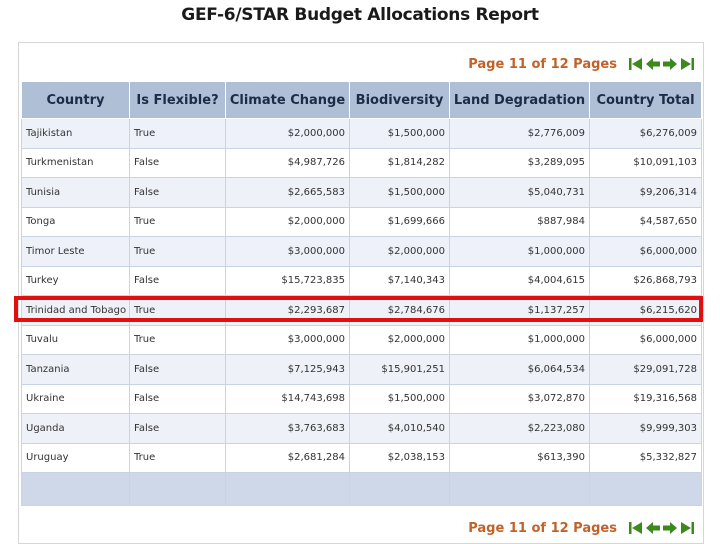  What do you see at coordinates (399, 100) in the screenshot?
I see `column-header-biodiversity: Biodiversity` at bounding box center [399, 100].